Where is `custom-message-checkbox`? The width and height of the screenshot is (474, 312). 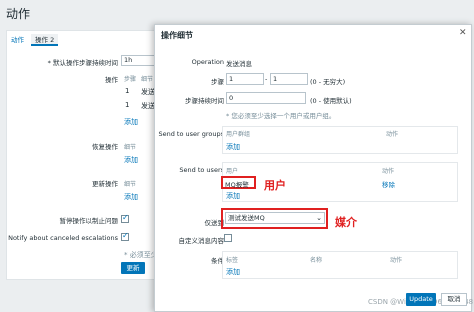
custom-message-checkbox is located at coordinates (228, 238).